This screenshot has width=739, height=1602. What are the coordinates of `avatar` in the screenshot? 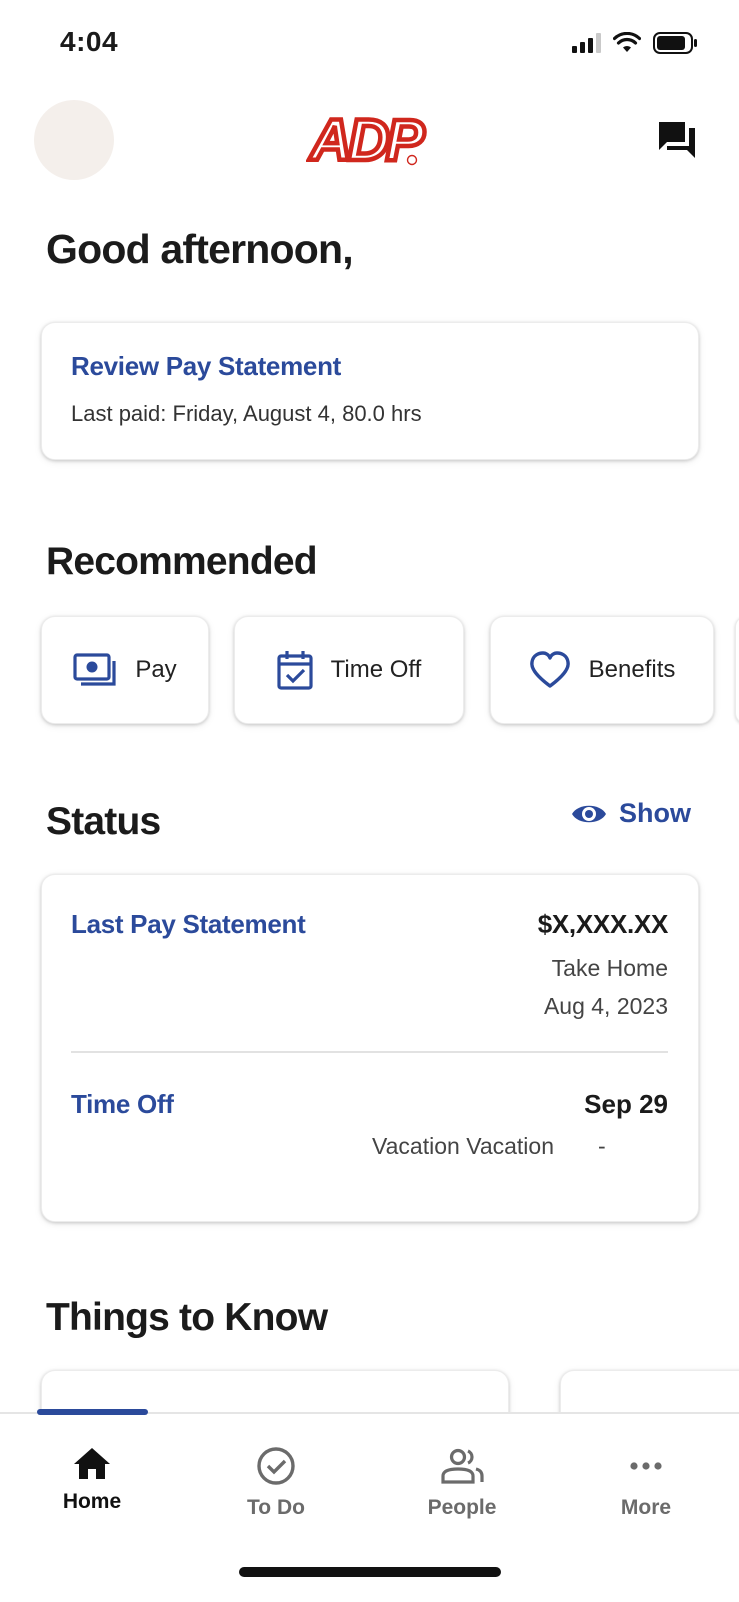 It's located at (74, 140).